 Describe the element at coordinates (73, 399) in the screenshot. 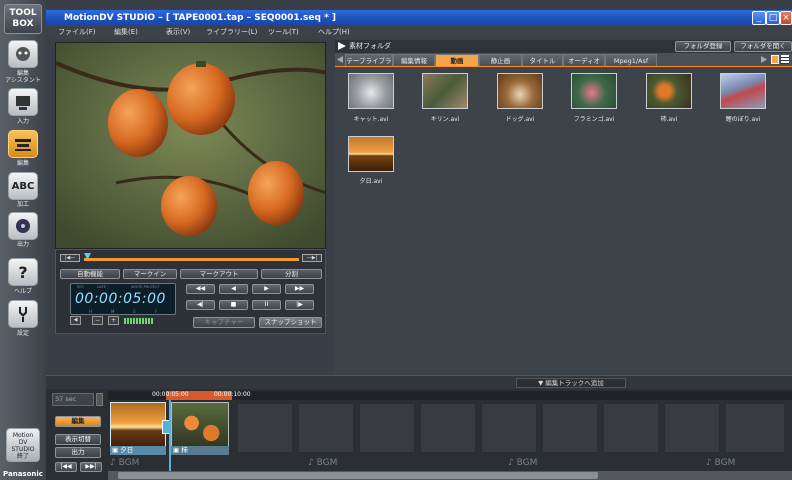

I see `duration-field: 37 sec` at that location.